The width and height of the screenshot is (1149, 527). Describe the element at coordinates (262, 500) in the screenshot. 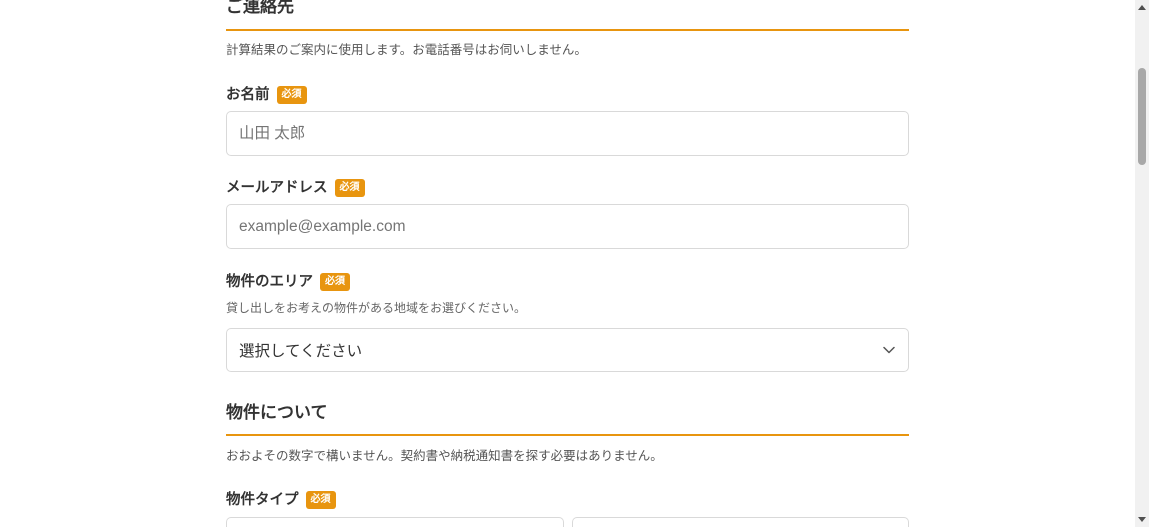

I see `property-type-label-text: 物件タイプ` at that location.